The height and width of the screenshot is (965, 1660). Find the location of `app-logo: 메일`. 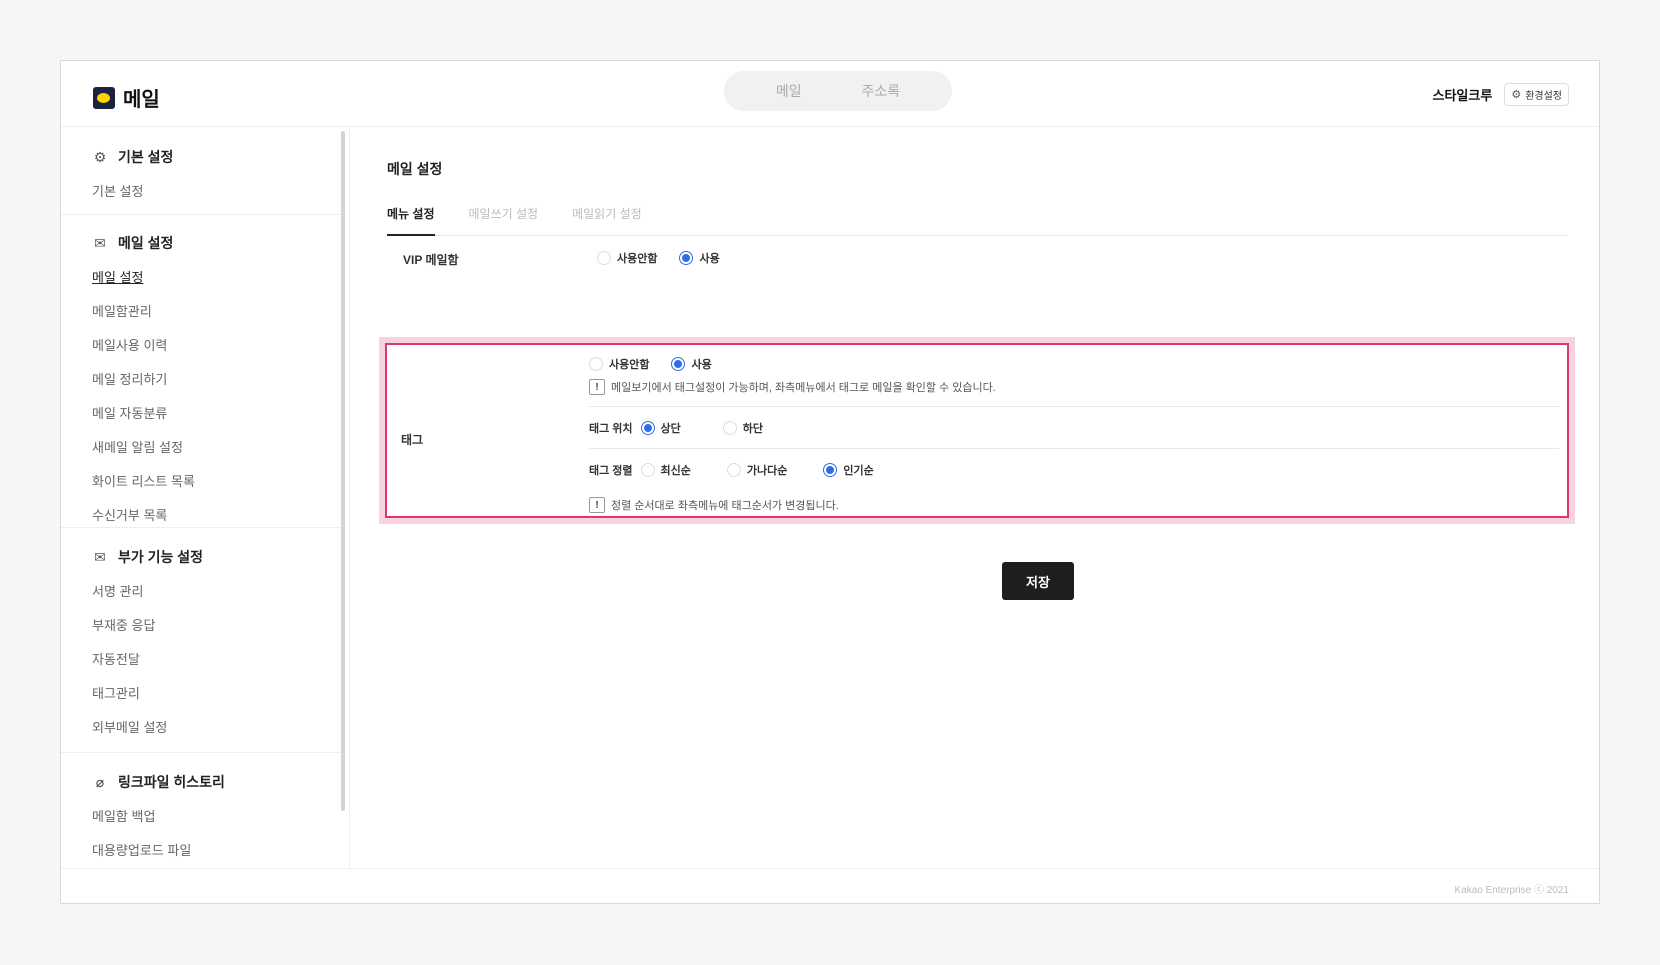

app-logo: 메일 is located at coordinates (126, 97).